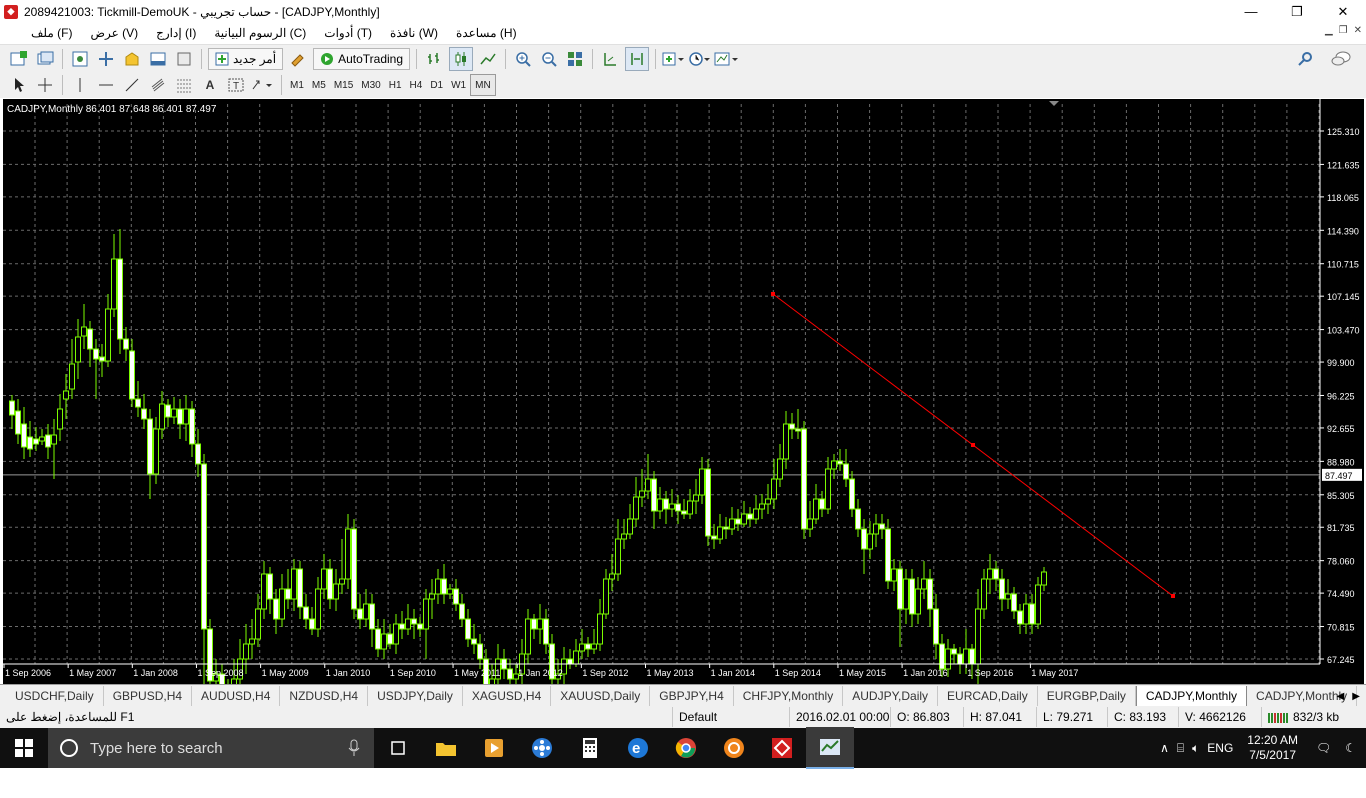 Image resolution: width=1366 pixels, height=798 pixels. What do you see at coordinates (1220, 748) in the screenshot?
I see `language-indicator: ENG` at bounding box center [1220, 748].